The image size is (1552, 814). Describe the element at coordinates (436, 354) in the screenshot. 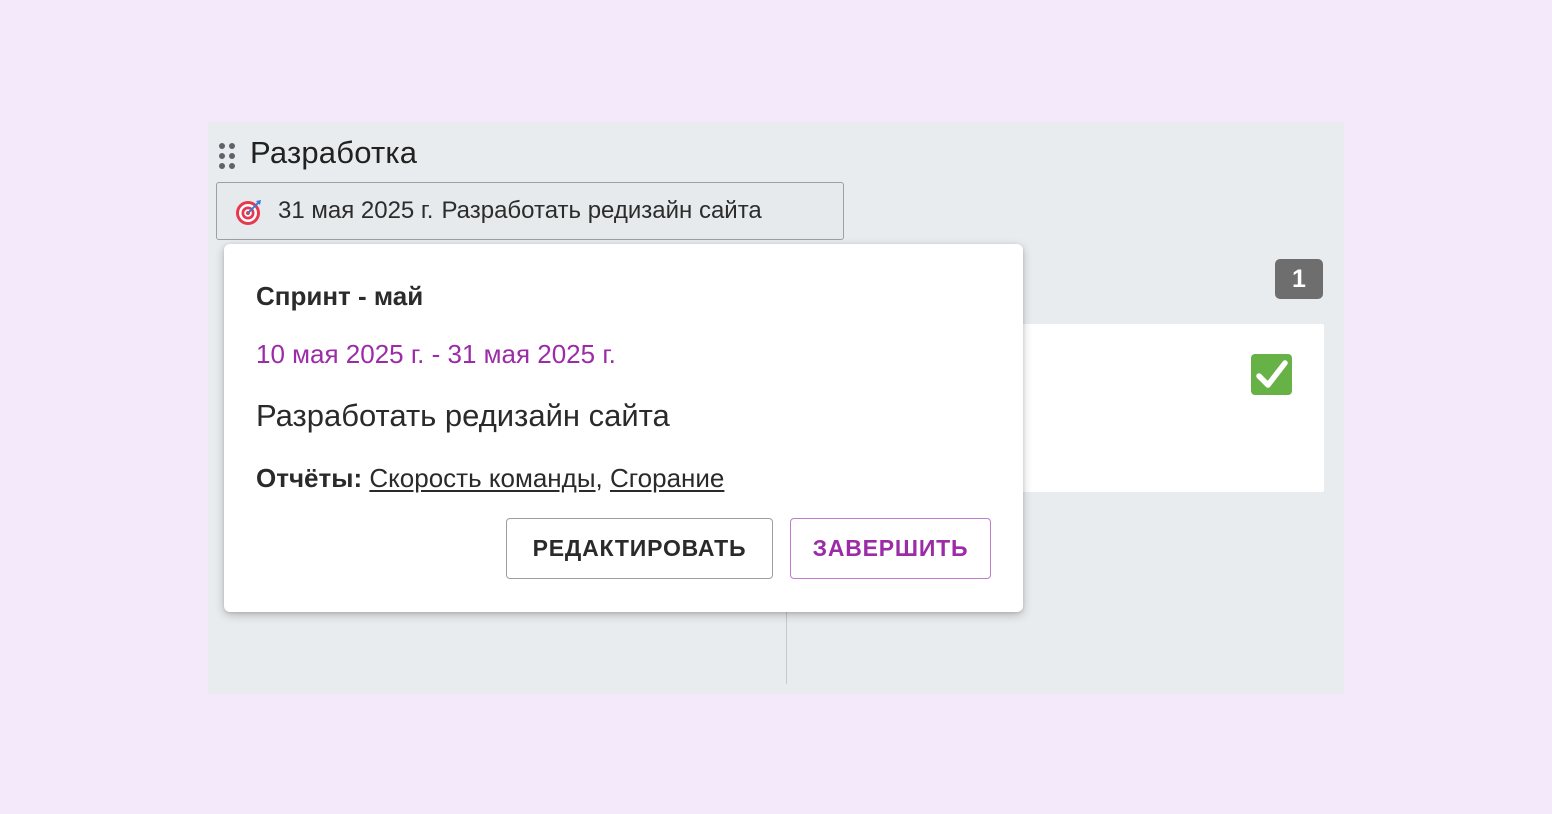

I see `sprint-dates: 10 мая 2025 г. - 31 мая 2025 г.` at that location.